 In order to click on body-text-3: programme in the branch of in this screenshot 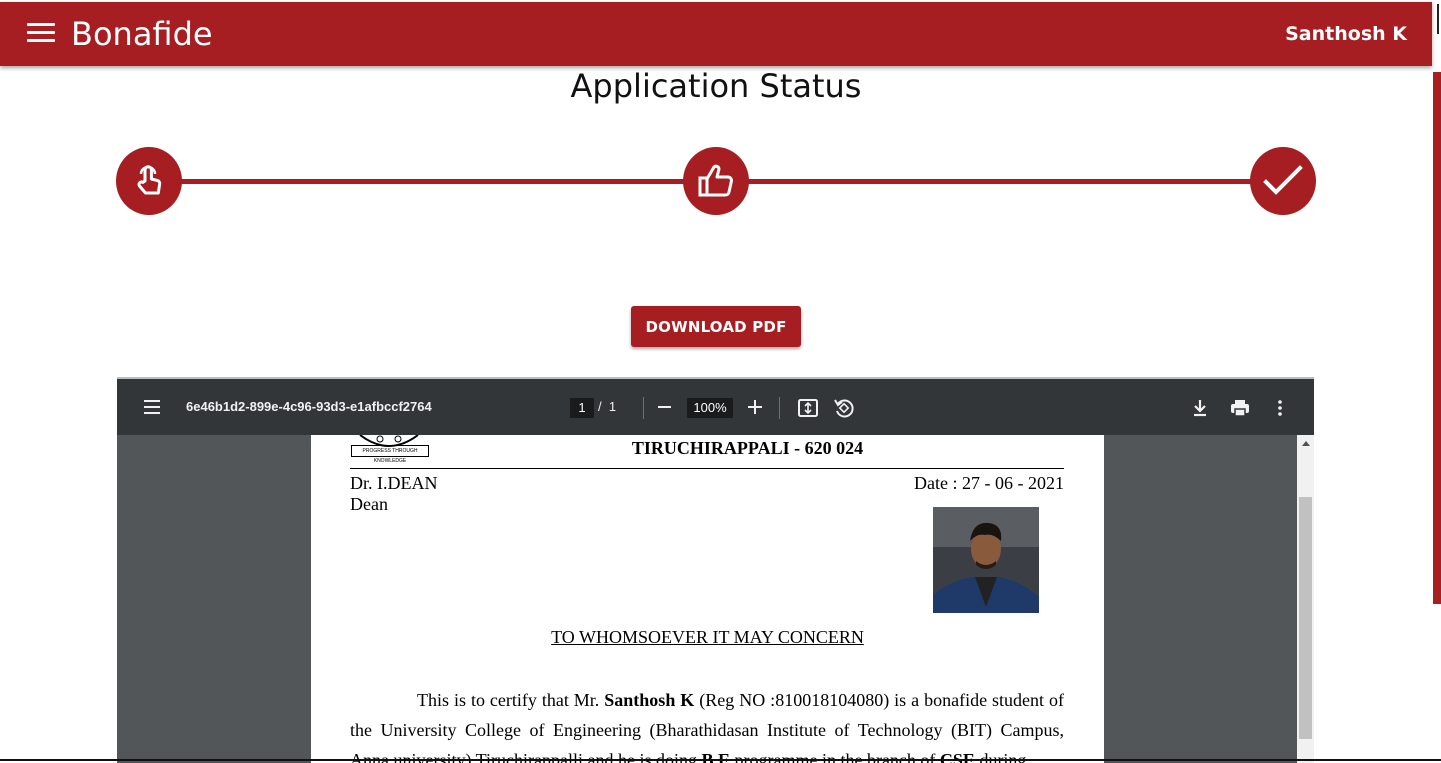, I will do `click(834, 756)`.